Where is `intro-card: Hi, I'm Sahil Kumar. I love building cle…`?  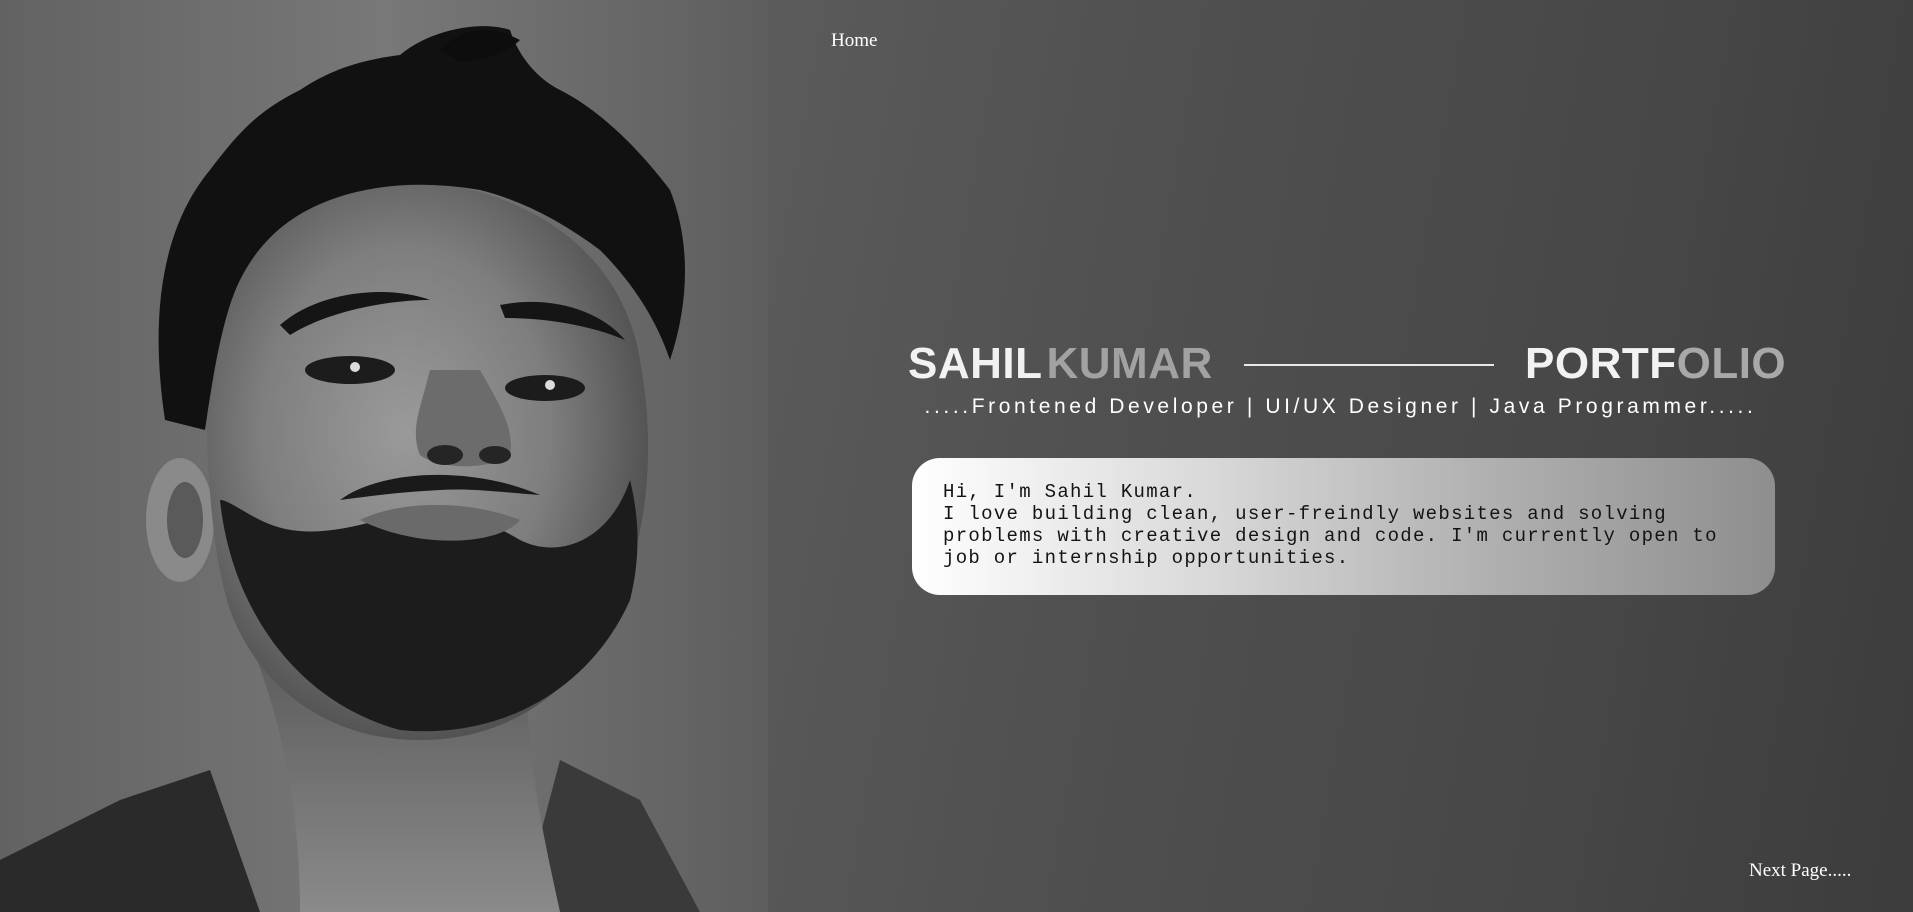 intro-card: Hi, I'm Sahil Kumar. I love building cle… is located at coordinates (1343, 526).